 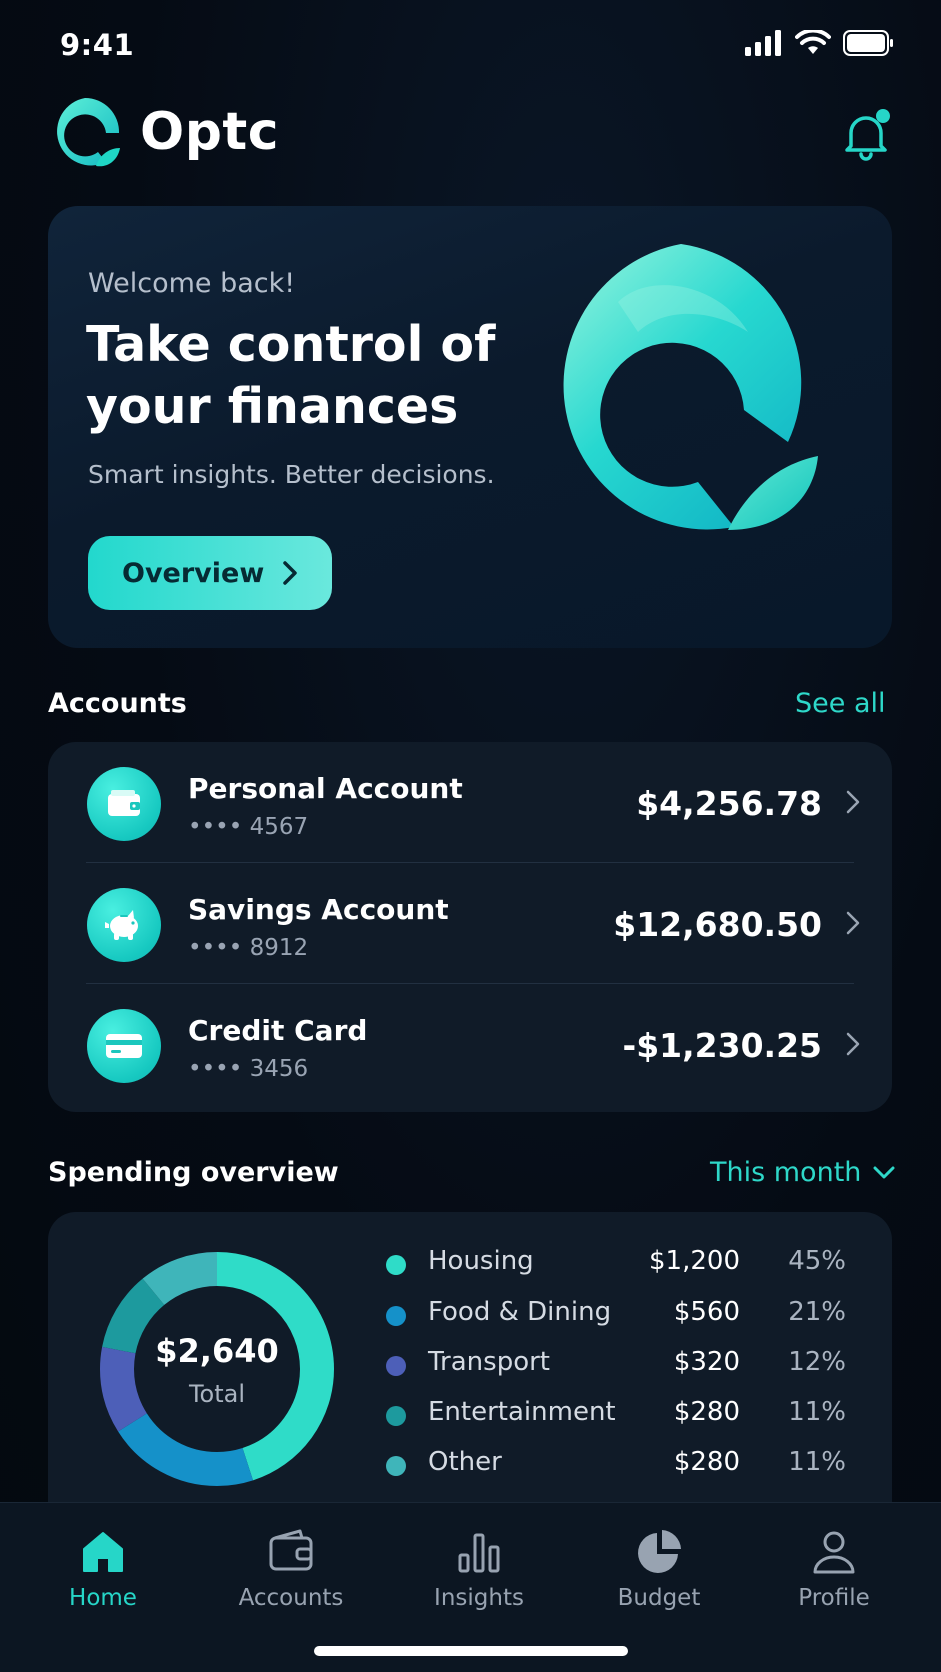 I want to click on legend-amount: $560, so click(x=706, y=1312).